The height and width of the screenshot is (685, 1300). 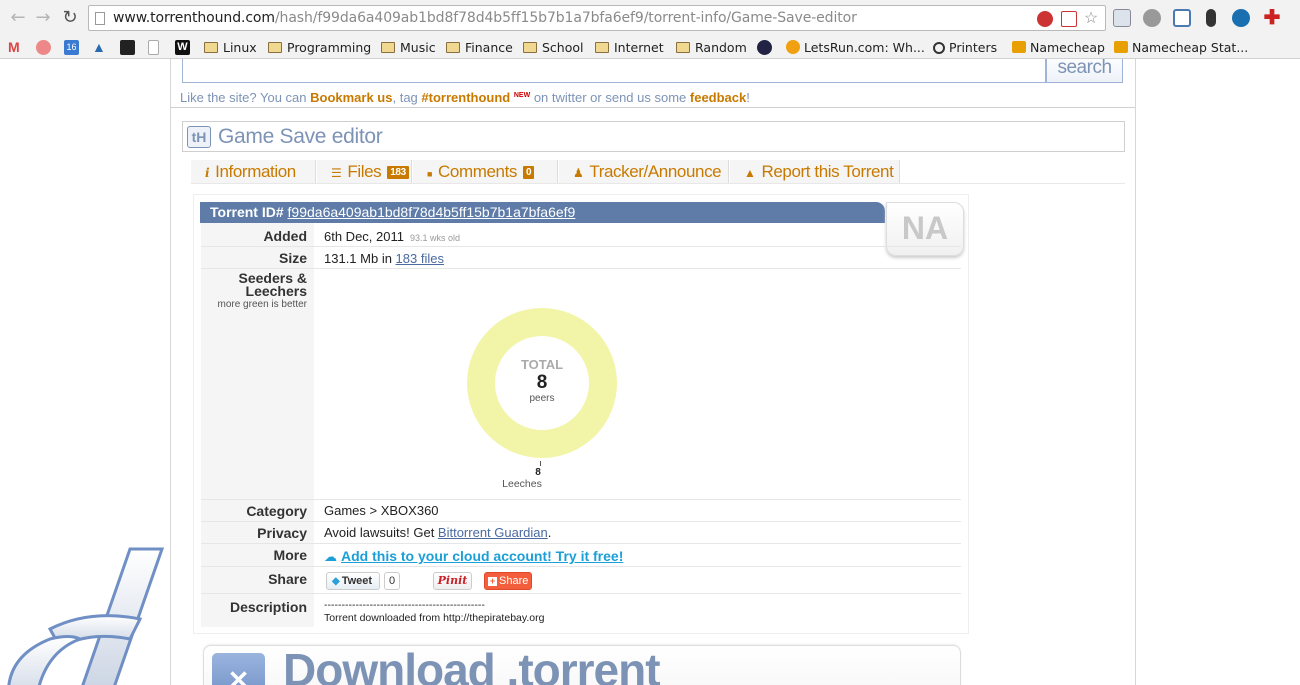 What do you see at coordinates (827, 171) in the screenshot?
I see `tab-label: Report this Torrent` at bounding box center [827, 171].